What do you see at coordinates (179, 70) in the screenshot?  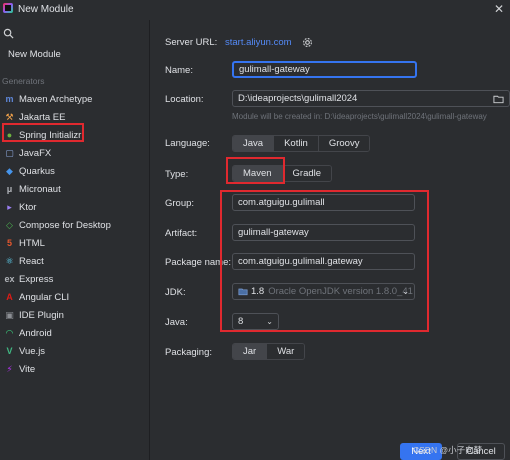 I see `name-label: Name:` at bounding box center [179, 70].